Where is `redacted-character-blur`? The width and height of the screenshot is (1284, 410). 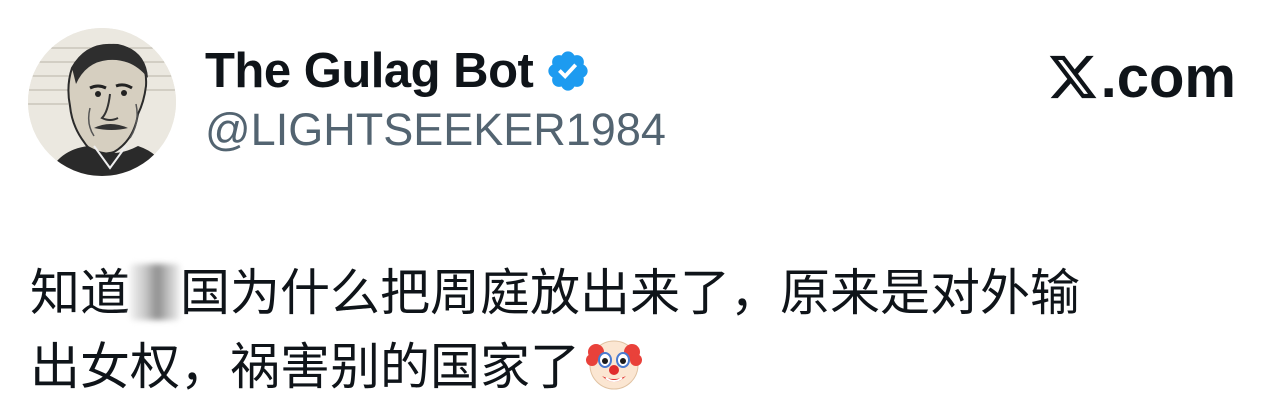
redacted-character-blur is located at coordinates (155, 292).